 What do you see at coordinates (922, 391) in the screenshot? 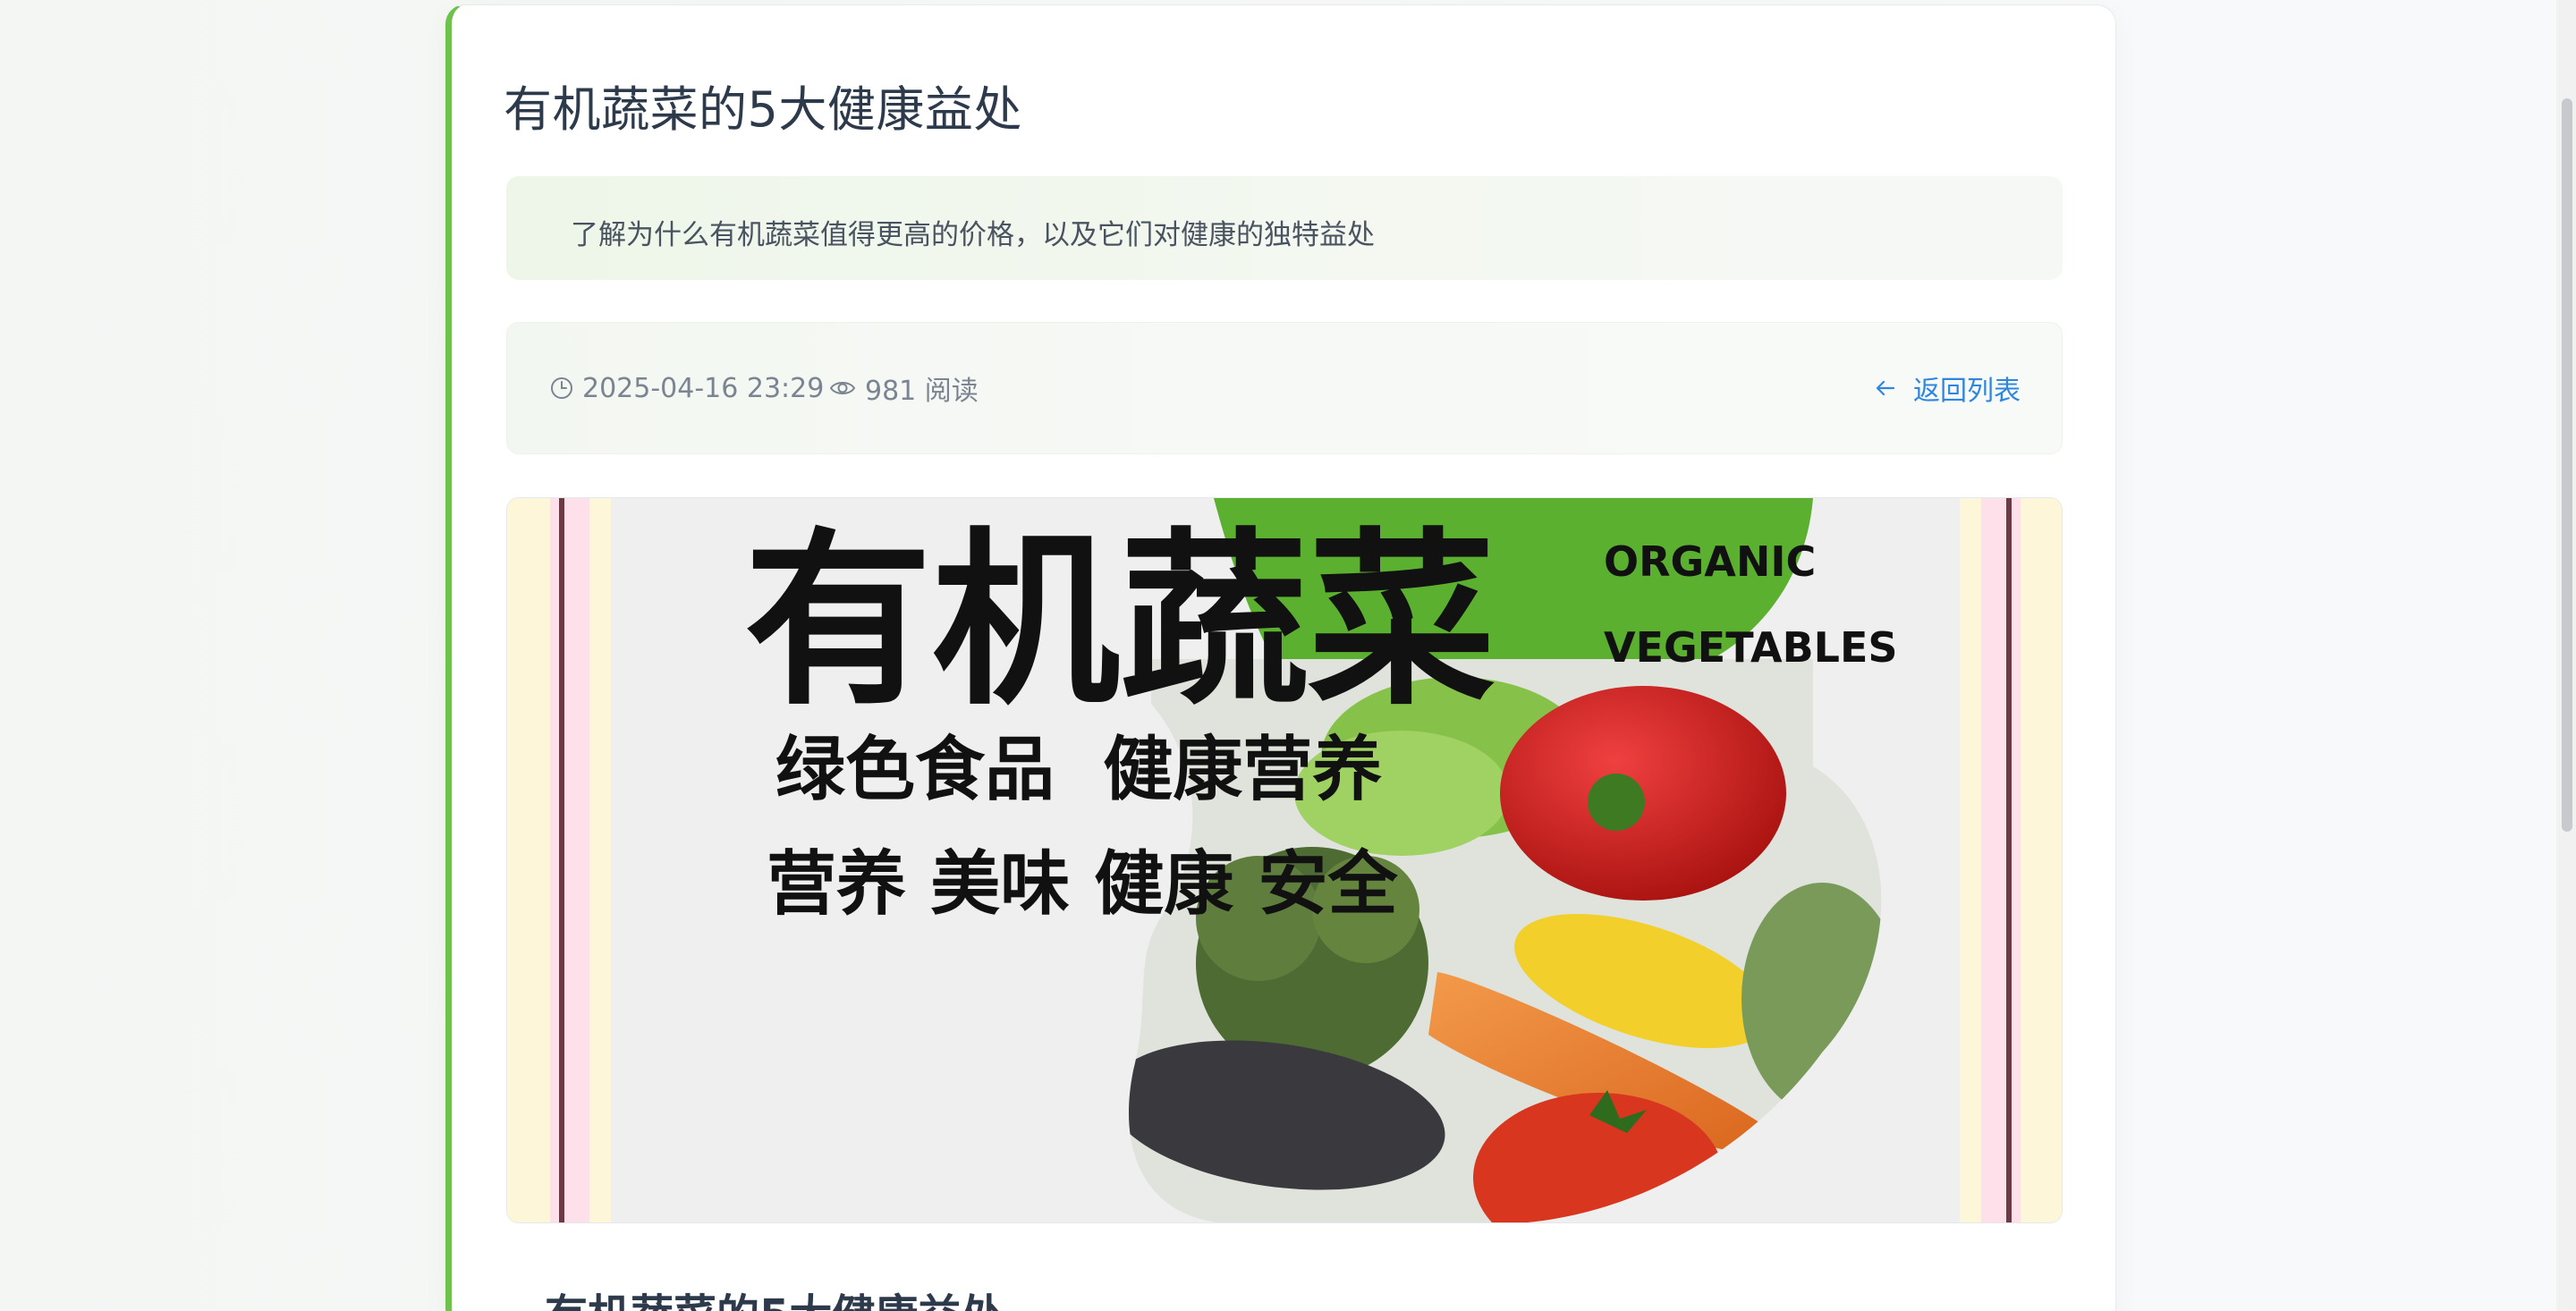
I see `view-count-text: 981 阅读` at bounding box center [922, 391].